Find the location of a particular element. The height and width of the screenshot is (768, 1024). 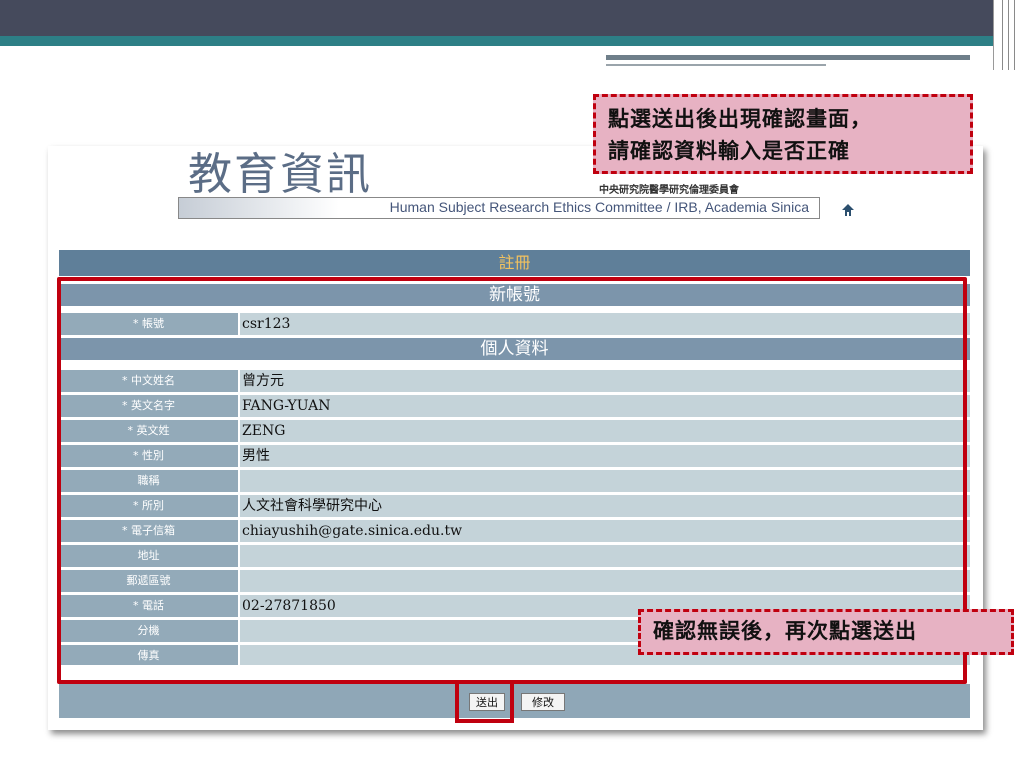

form-row-postal-code: 郵遞區號 is located at coordinates (514, 581).